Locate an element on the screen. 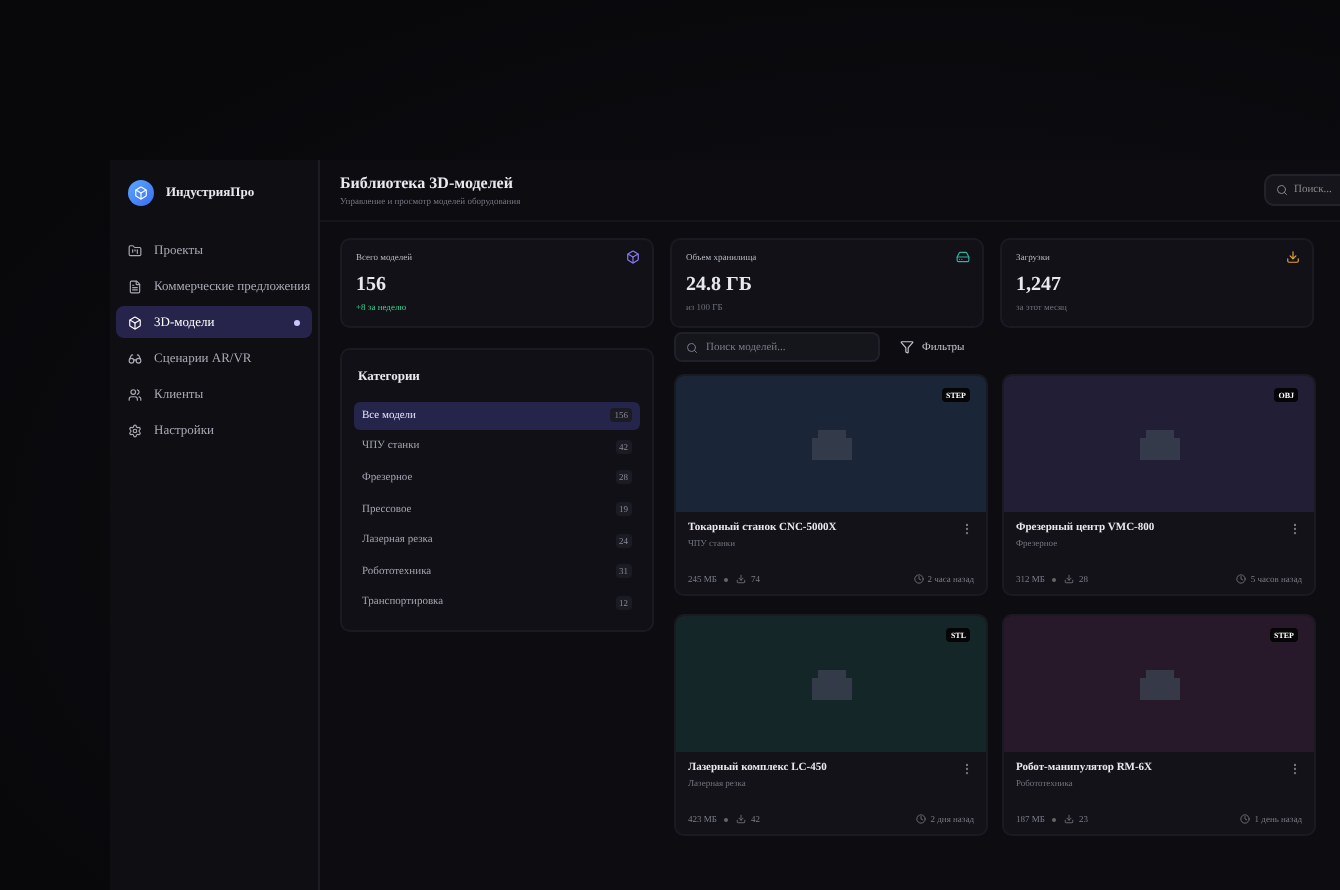  active-dot is located at coordinates (297, 322).